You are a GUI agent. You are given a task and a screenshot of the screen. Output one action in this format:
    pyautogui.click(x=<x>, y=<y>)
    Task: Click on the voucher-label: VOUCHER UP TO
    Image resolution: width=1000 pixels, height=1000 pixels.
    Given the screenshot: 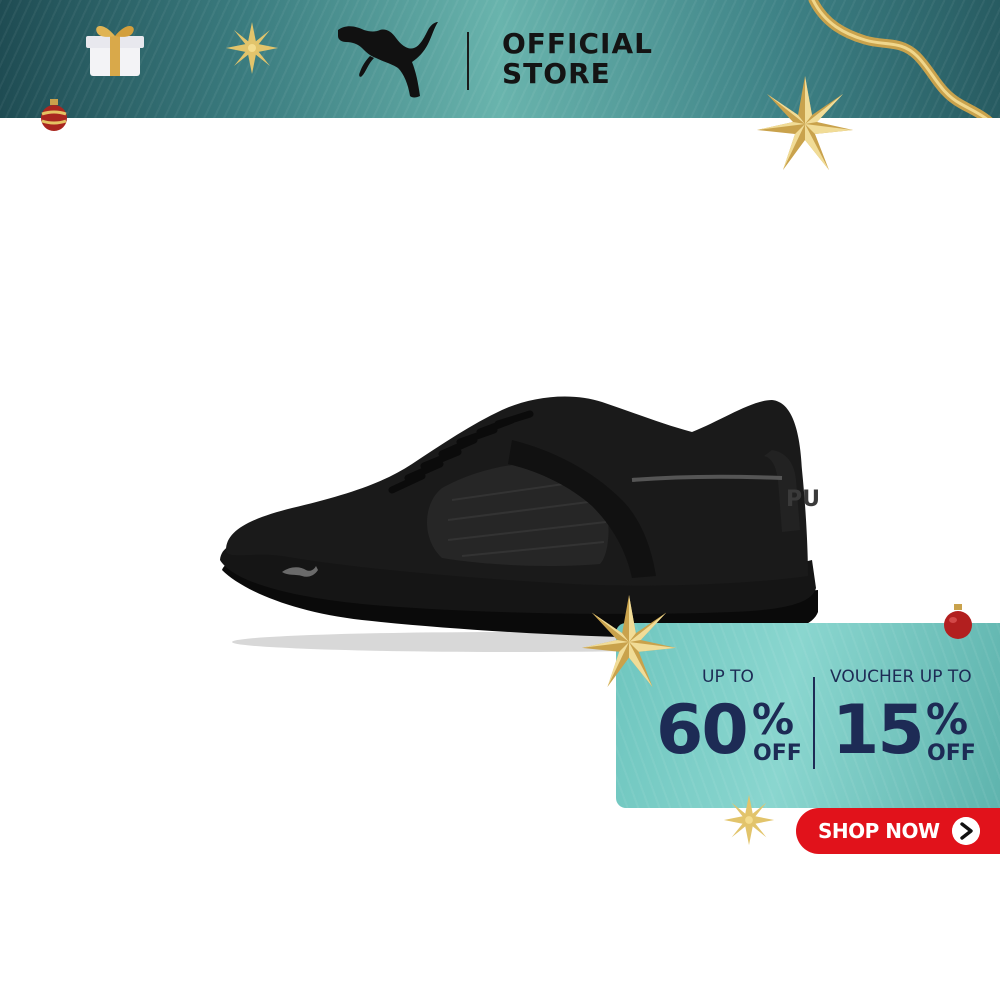 What is the action you would take?
    pyautogui.click(x=901, y=677)
    